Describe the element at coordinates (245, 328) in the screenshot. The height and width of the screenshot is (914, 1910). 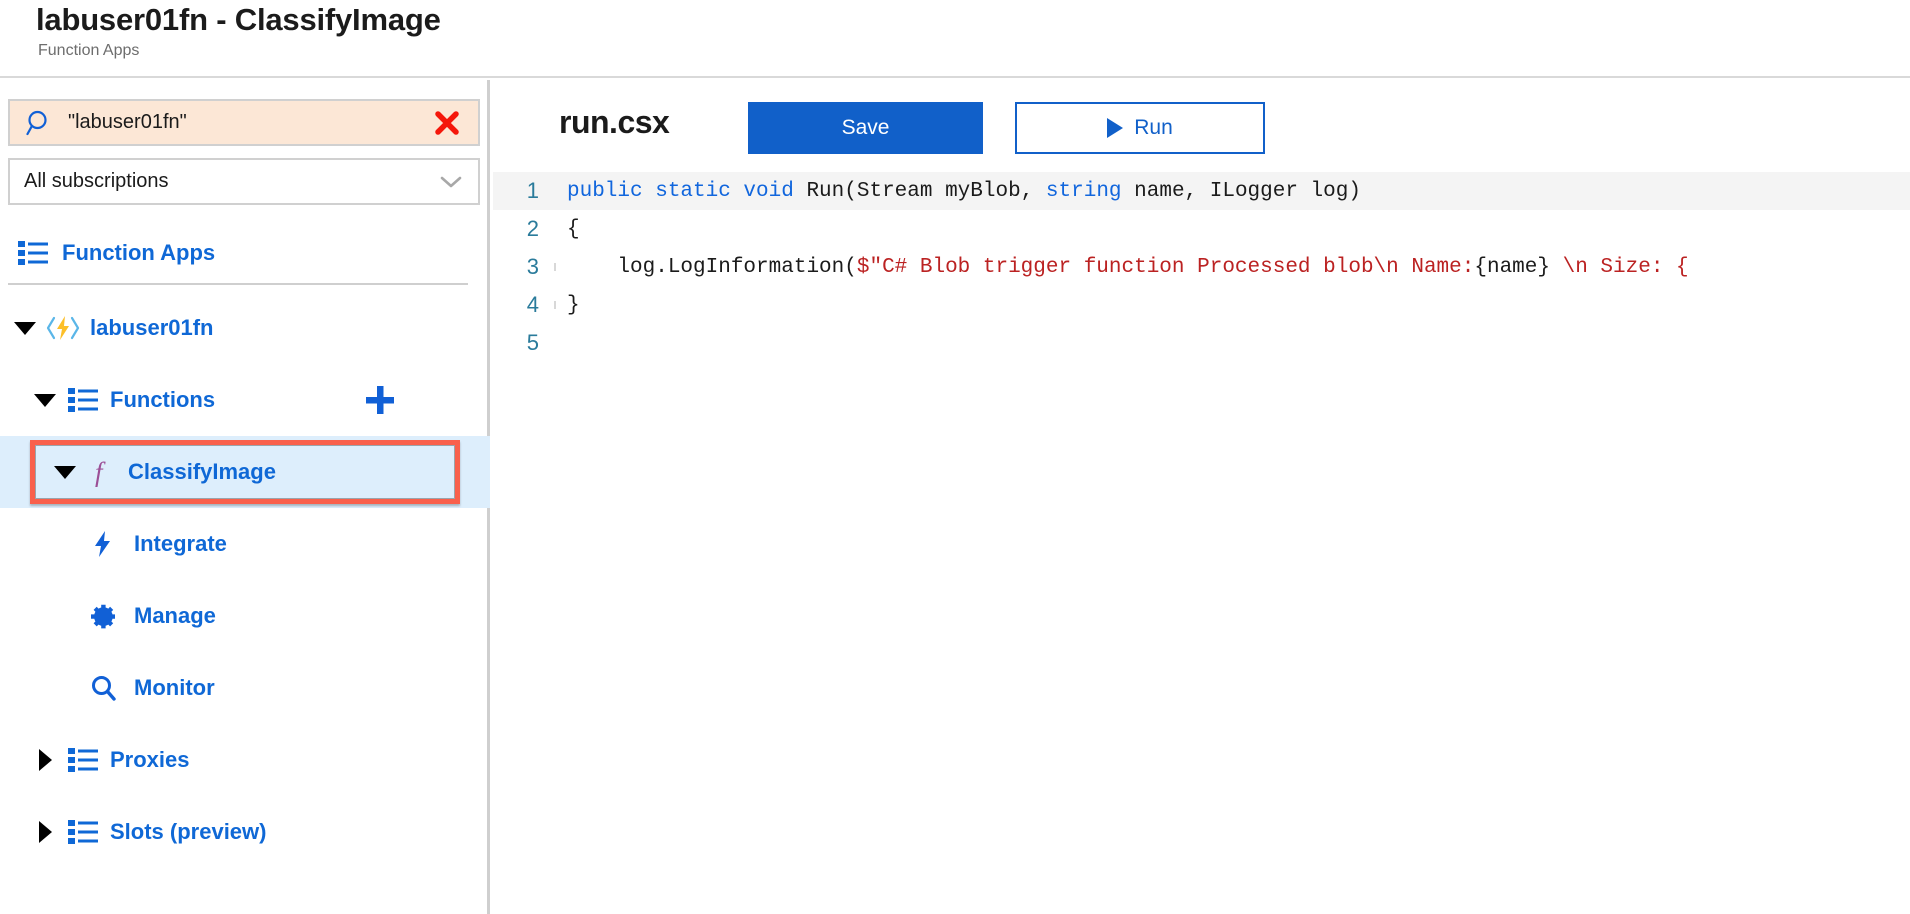
I see `tree-item-labuser01fn: labuser01fn` at that location.